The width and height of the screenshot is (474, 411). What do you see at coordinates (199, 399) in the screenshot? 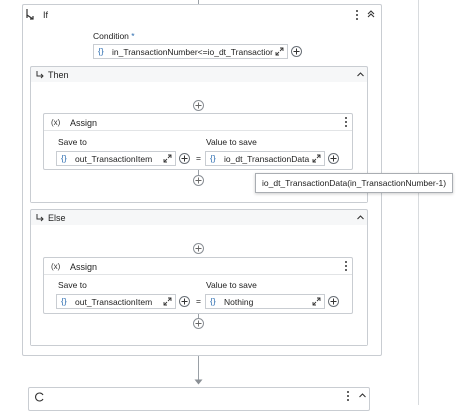
I see `next-activity` at bounding box center [199, 399].